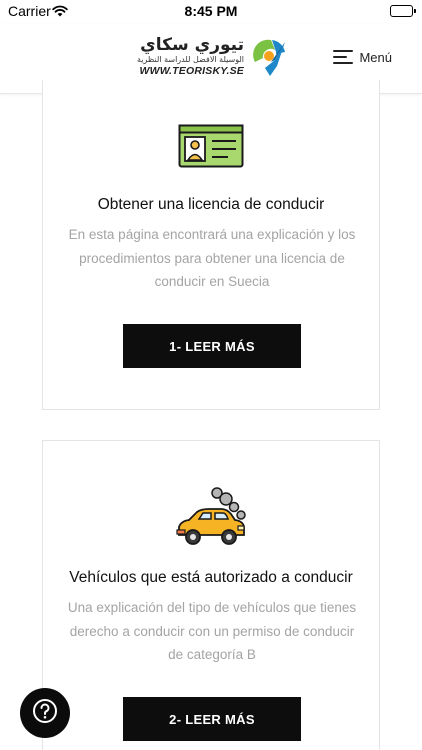 The image size is (422, 750). Describe the element at coordinates (343, 57) in the screenshot. I see `hamburger-icon` at that location.